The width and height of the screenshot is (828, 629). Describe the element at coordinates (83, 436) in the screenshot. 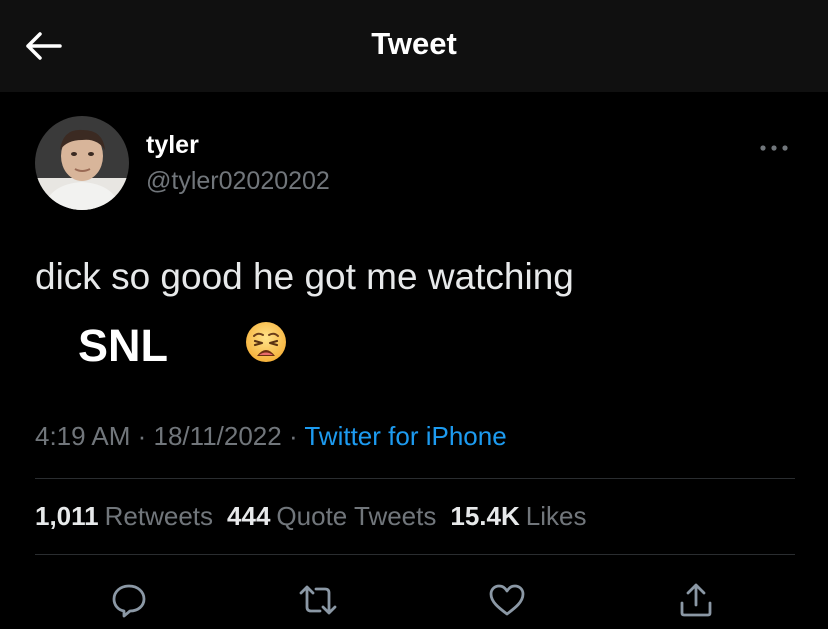

I see `tweet-time: 4:19 AM` at that location.